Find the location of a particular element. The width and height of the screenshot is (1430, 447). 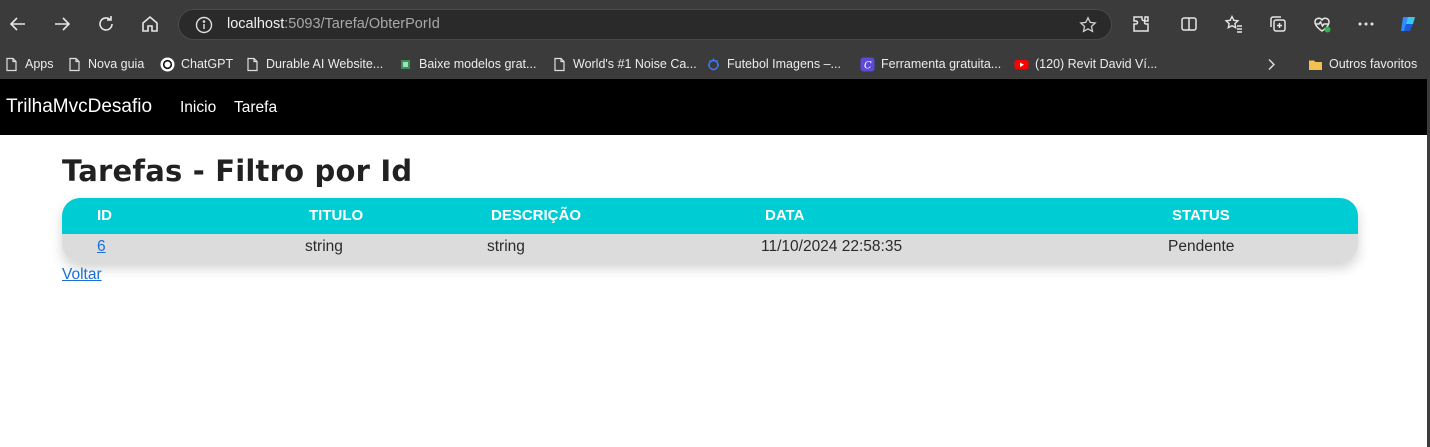

bookmark-chatgpt: ChatGPT is located at coordinates (196, 64).